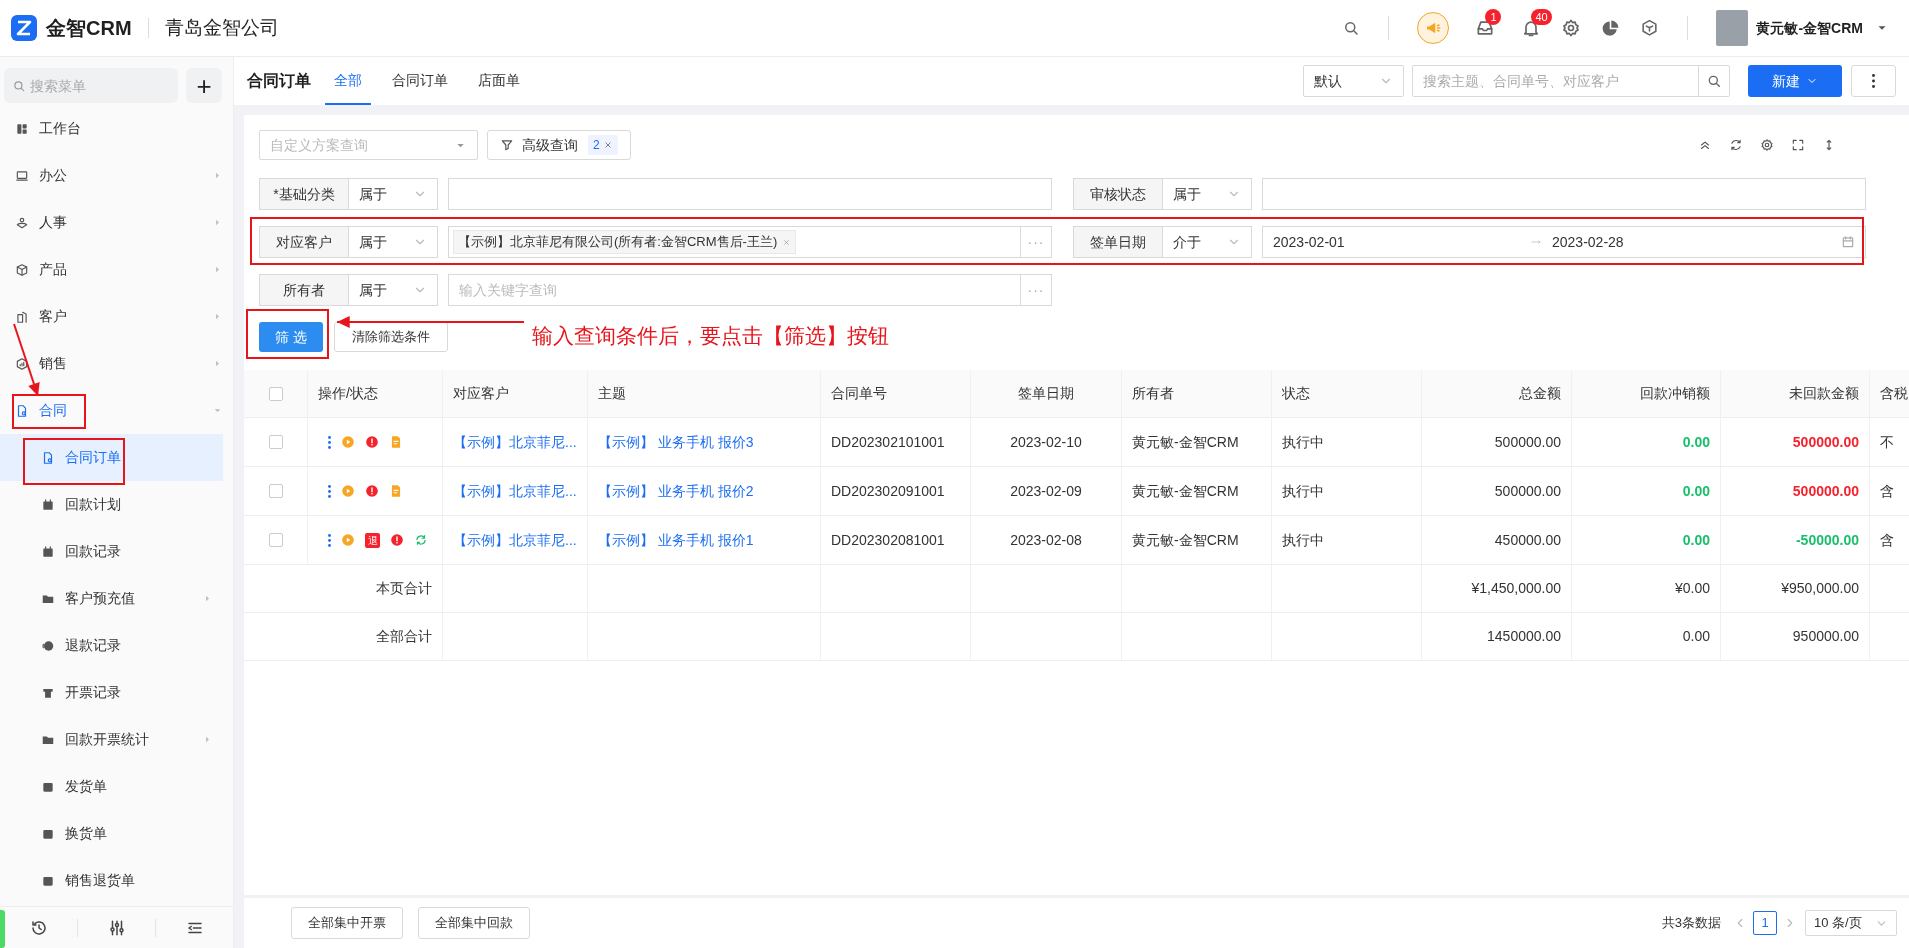  I want to click on cube-icon, so click(1650, 28).